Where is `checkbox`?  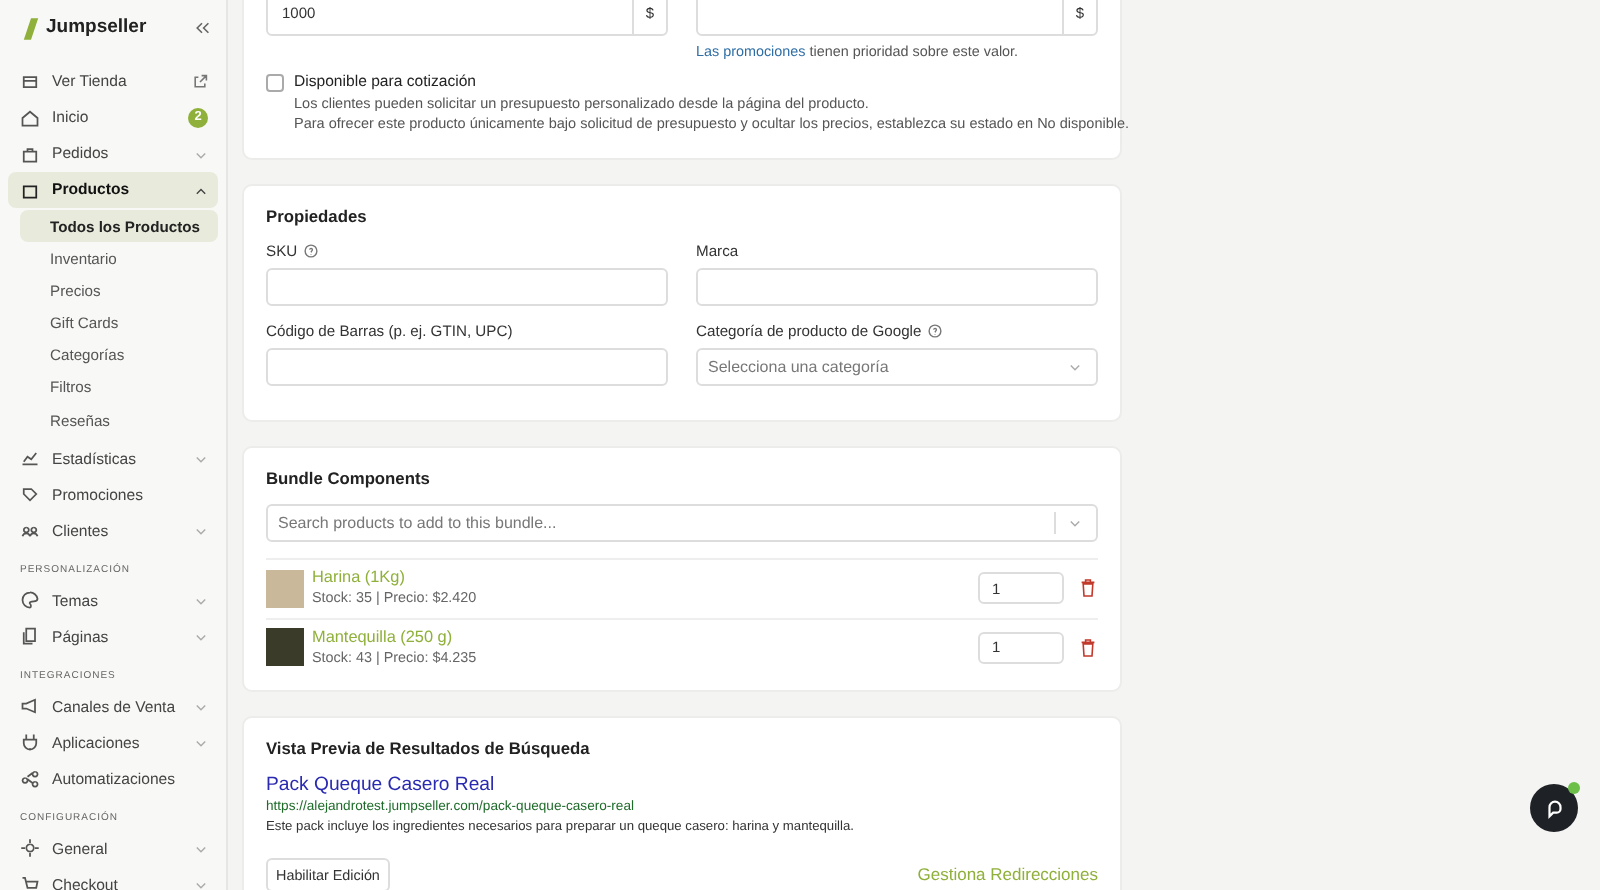
checkbox is located at coordinates (275, 82).